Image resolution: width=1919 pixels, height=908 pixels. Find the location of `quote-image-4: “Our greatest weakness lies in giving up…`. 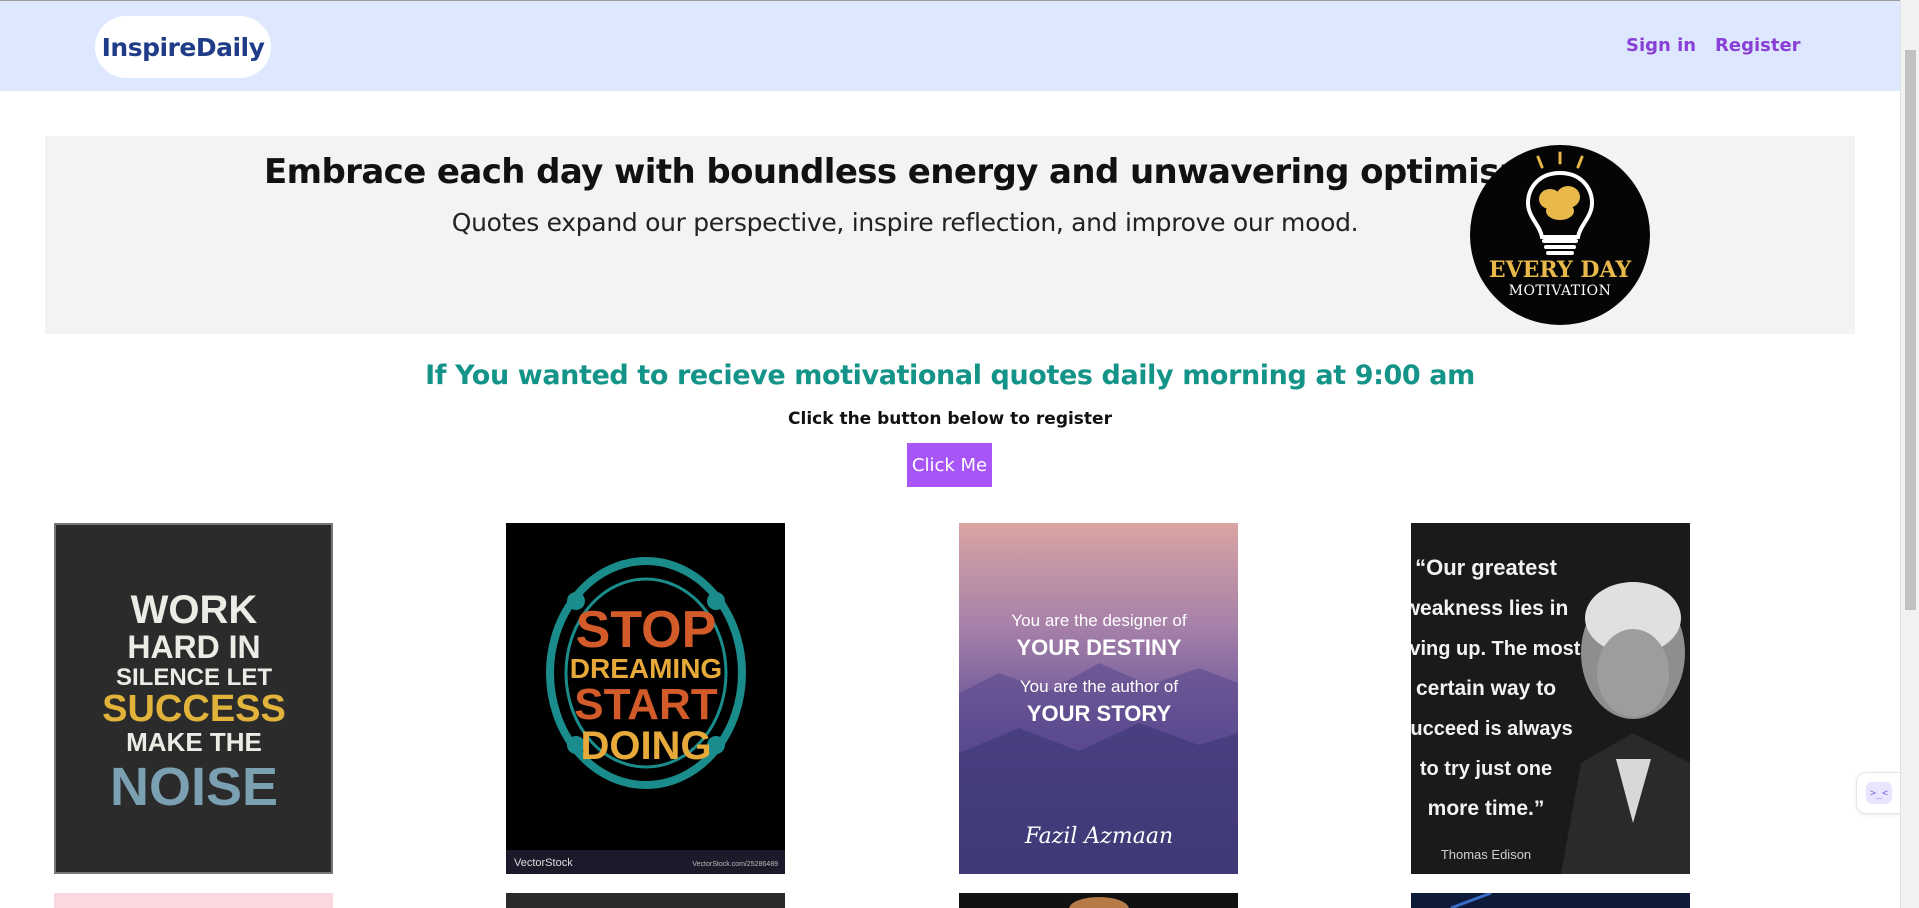

quote-image-4: “Our greatest weakness lies in giving up… is located at coordinates (1550, 698).